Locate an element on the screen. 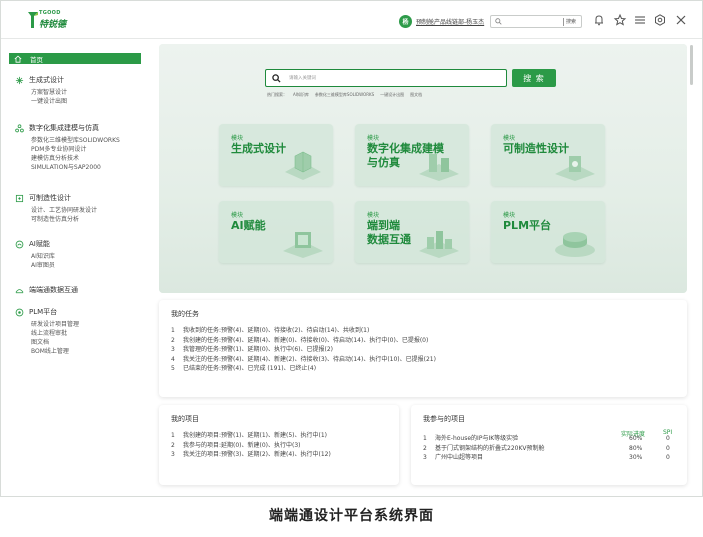  sidebar-subitem: 可制造性仿真分析 is located at coordinates (64, 219).